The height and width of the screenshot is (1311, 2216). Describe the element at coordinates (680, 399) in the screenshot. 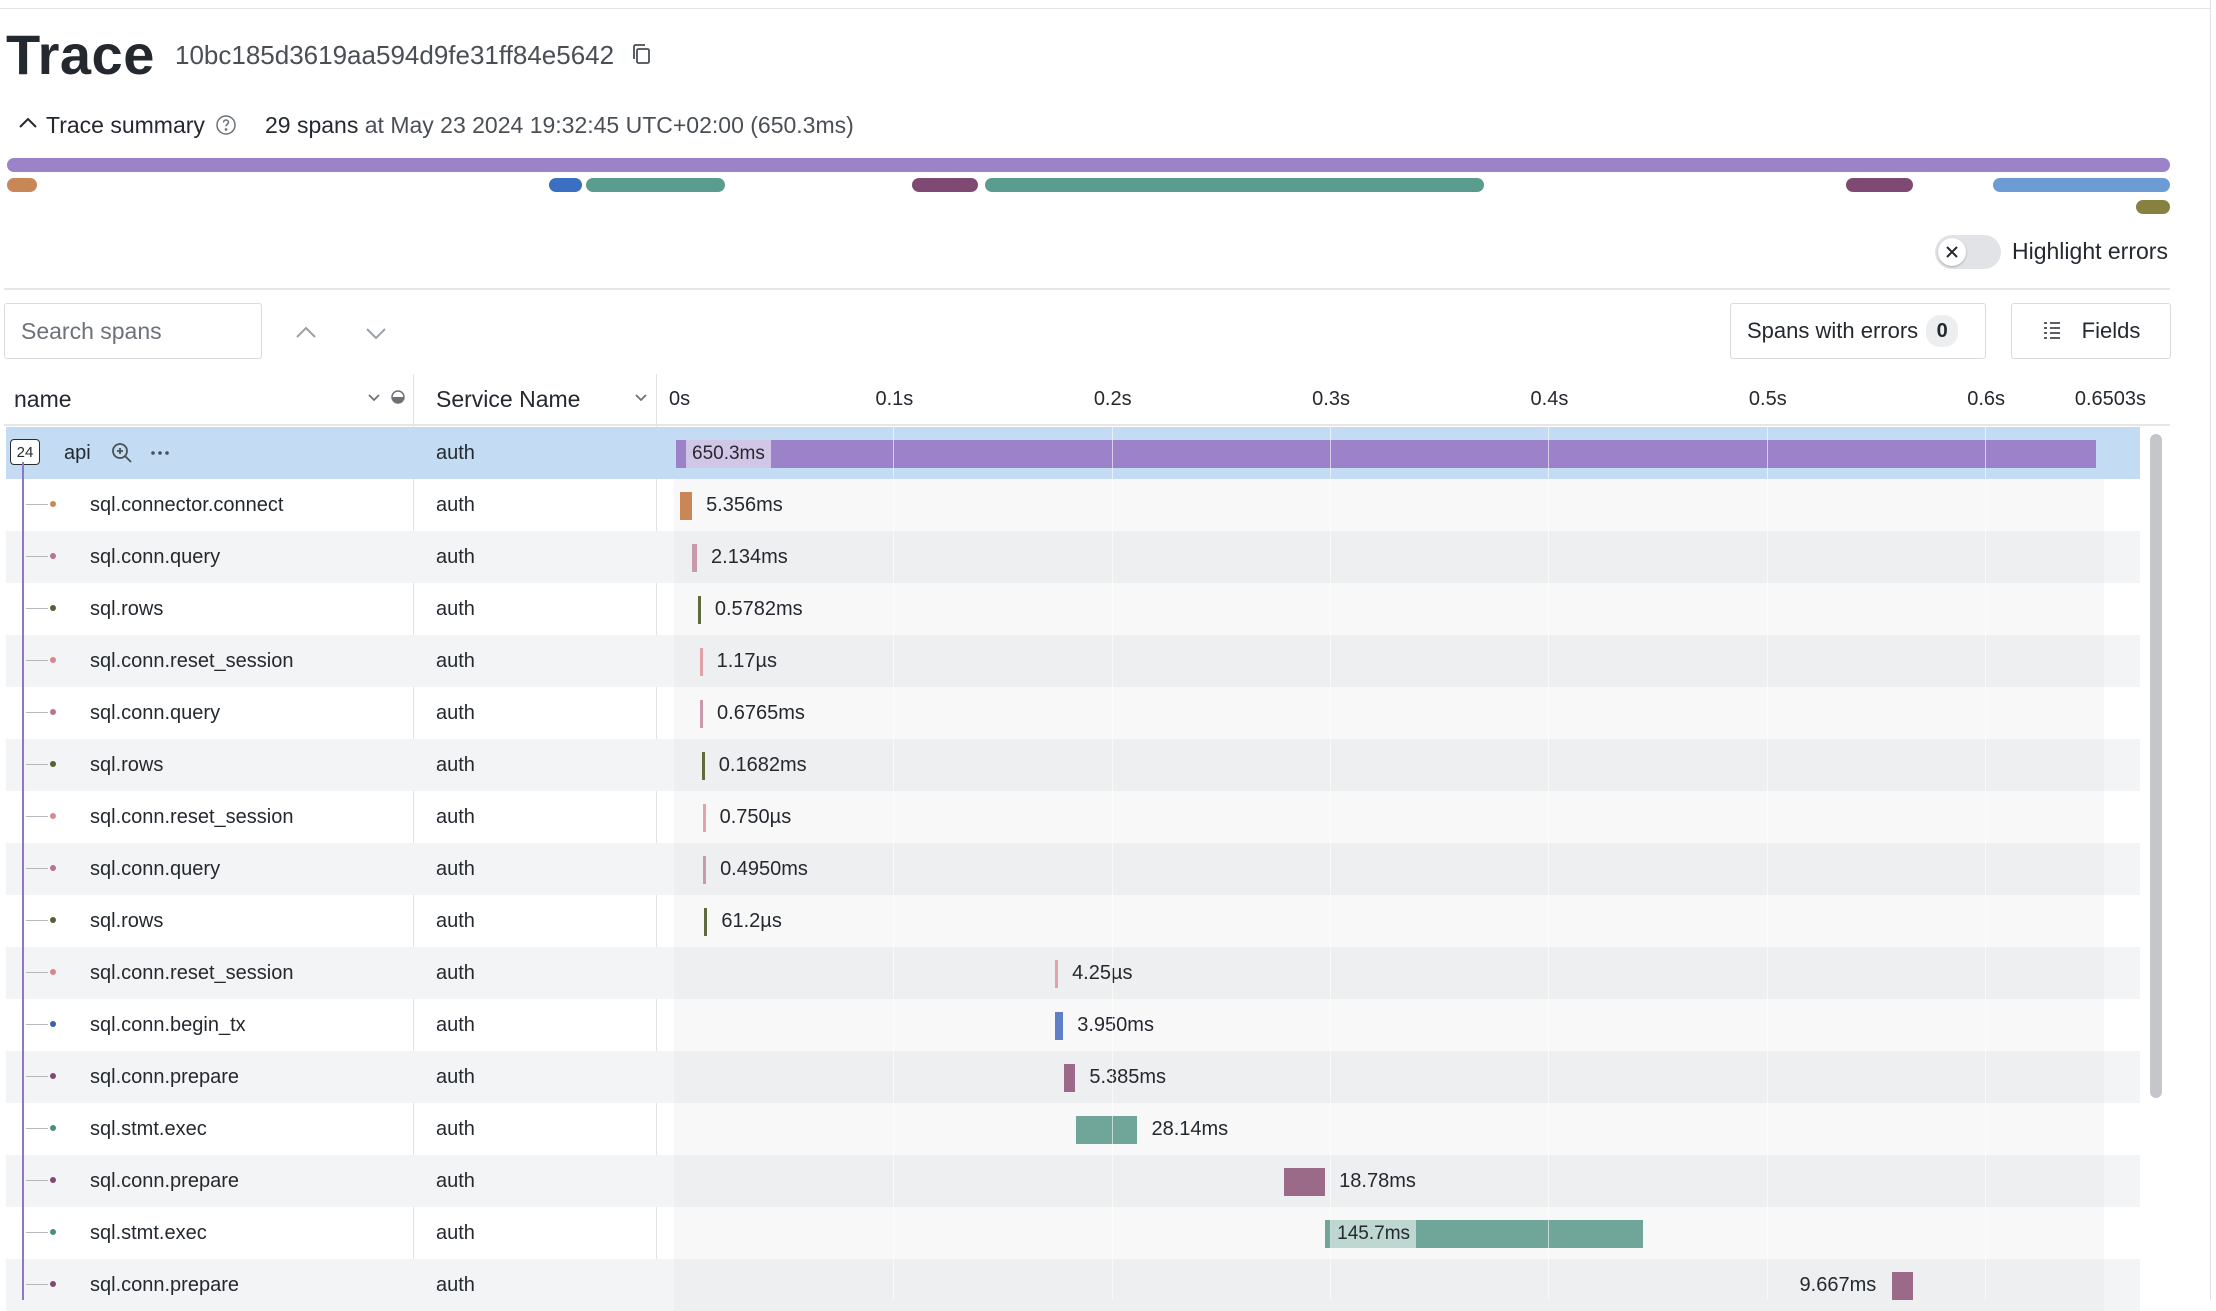

I see `timeline-tick-label: 0s` at that location.